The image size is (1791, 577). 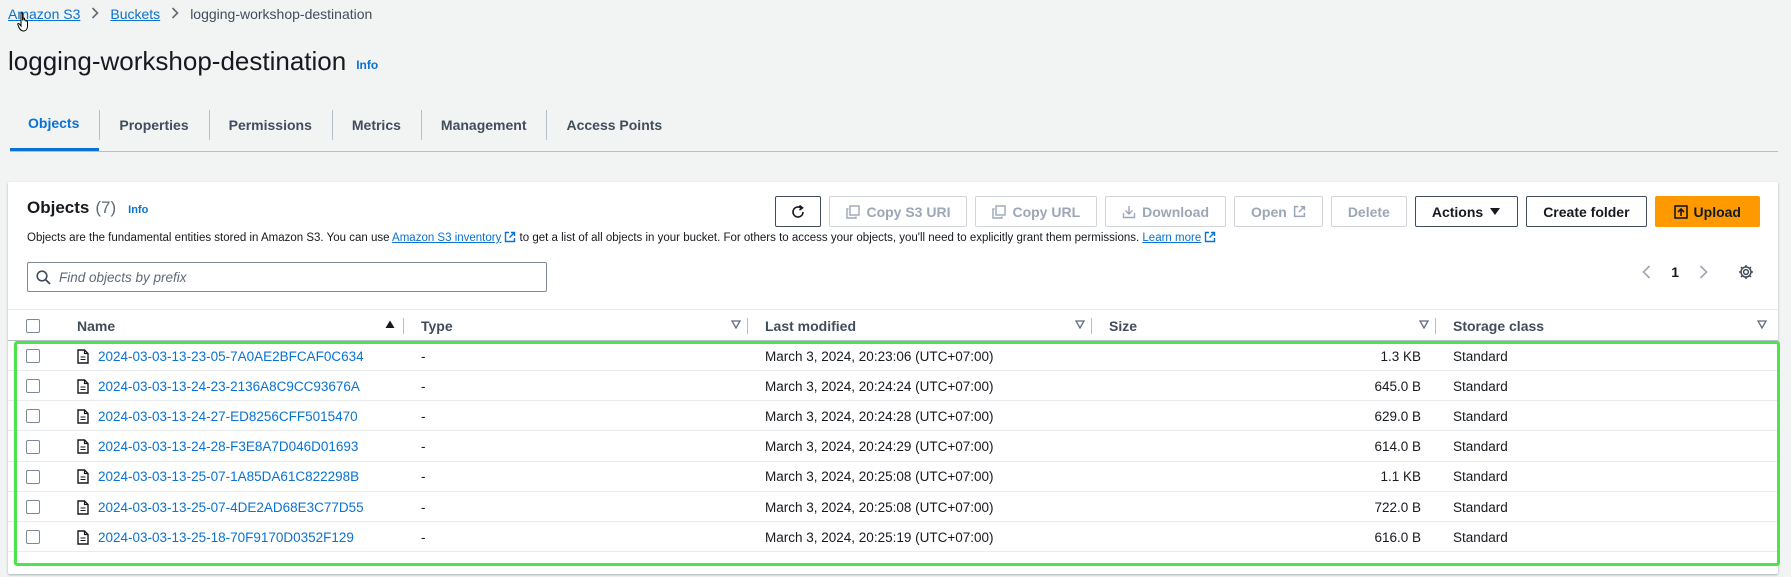 I want to click on open-button: Open, so click(x=1278, y=211).